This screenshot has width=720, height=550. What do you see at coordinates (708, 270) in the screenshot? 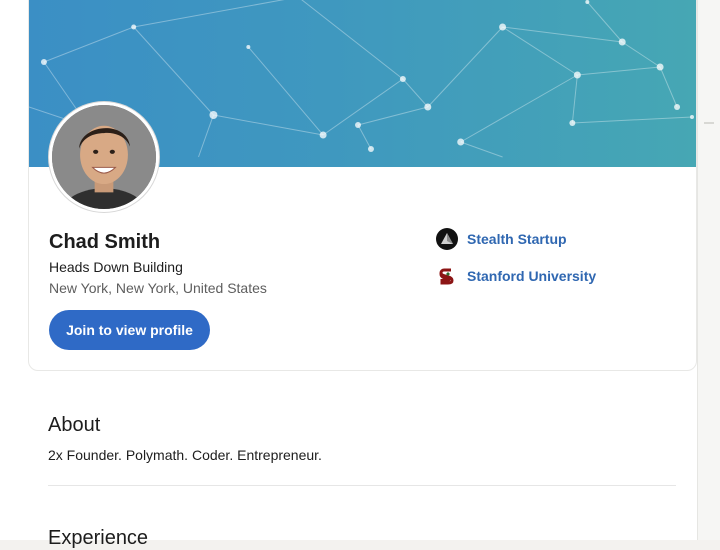
I see `adjacent-panel-edge` at bounding box center [708, 270].